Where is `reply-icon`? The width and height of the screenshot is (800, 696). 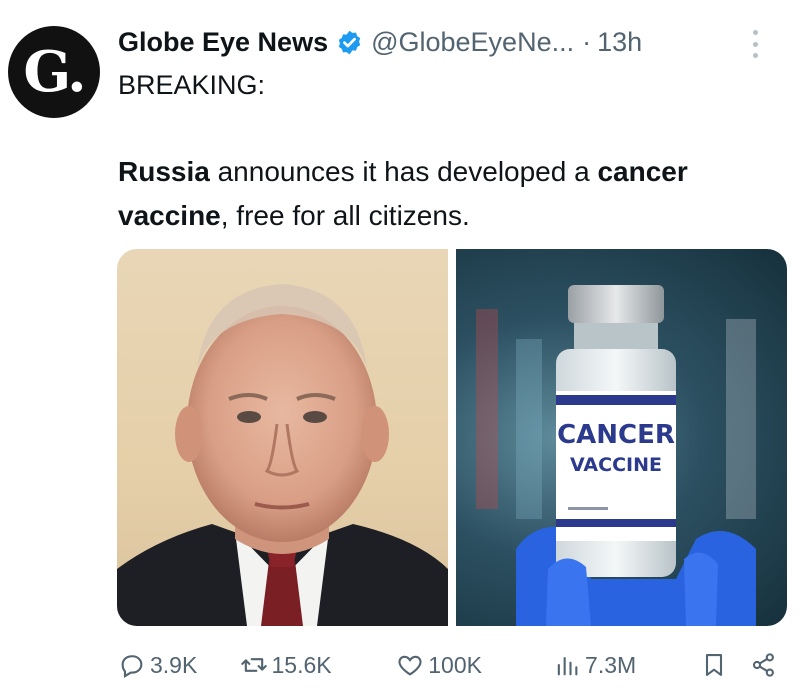 reply-icon is located at coordinates (132, 666).